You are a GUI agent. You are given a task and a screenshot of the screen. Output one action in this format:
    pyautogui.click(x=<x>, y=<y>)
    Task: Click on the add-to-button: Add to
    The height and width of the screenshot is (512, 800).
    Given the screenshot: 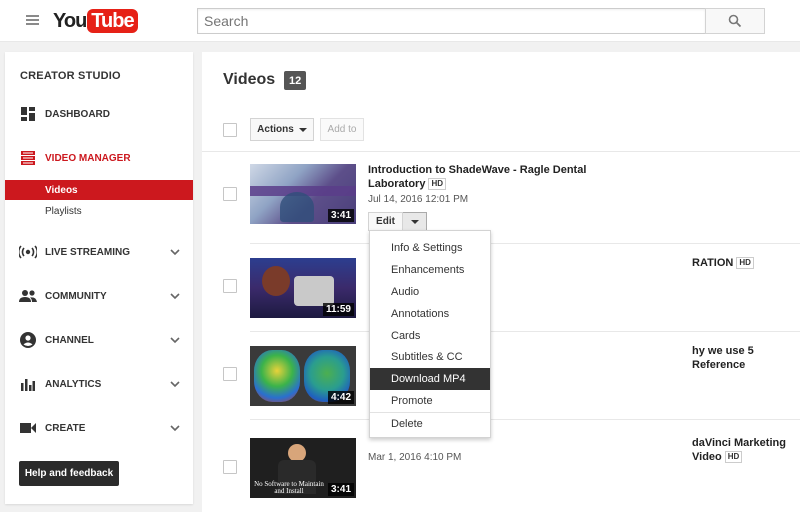 What is the action you would take?
    pyautogui.click(x=342, y=129)
    